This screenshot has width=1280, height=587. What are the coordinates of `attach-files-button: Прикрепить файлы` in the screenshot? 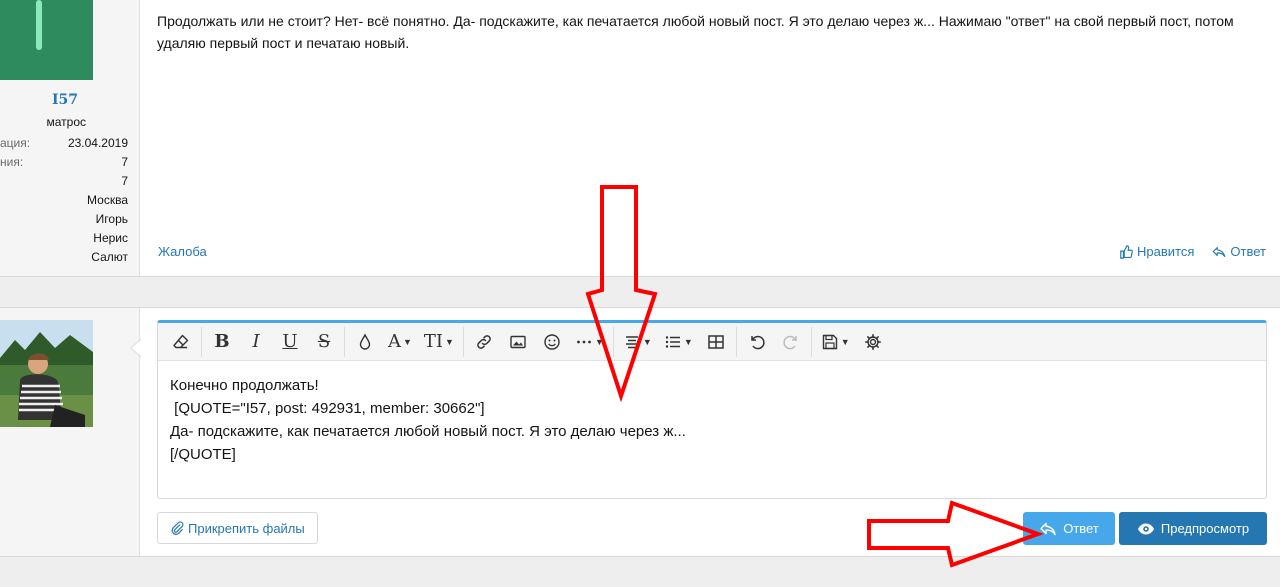 It's located at (237, 528).